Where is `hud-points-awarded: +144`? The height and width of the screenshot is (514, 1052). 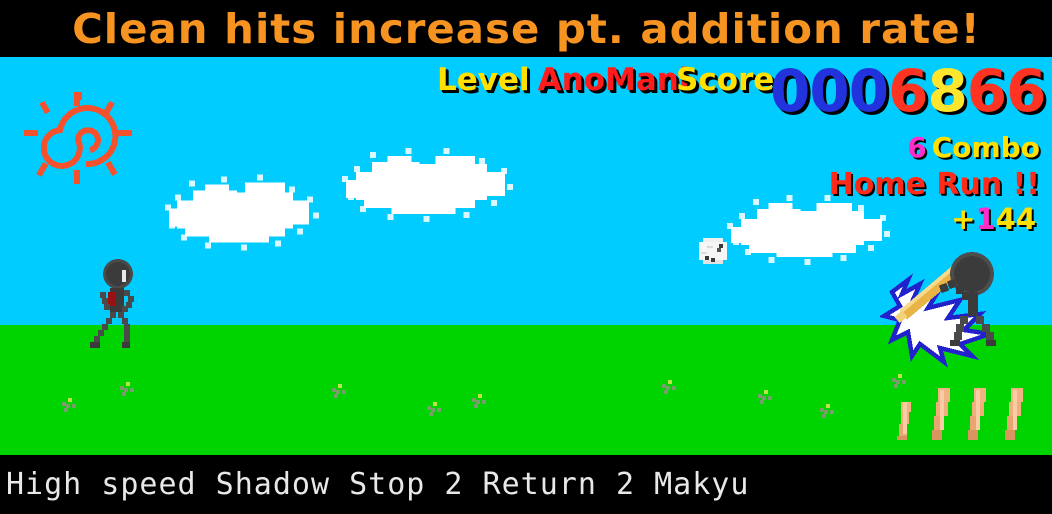
hud-points-awarded: +144 is located at coordinates (993, 219).